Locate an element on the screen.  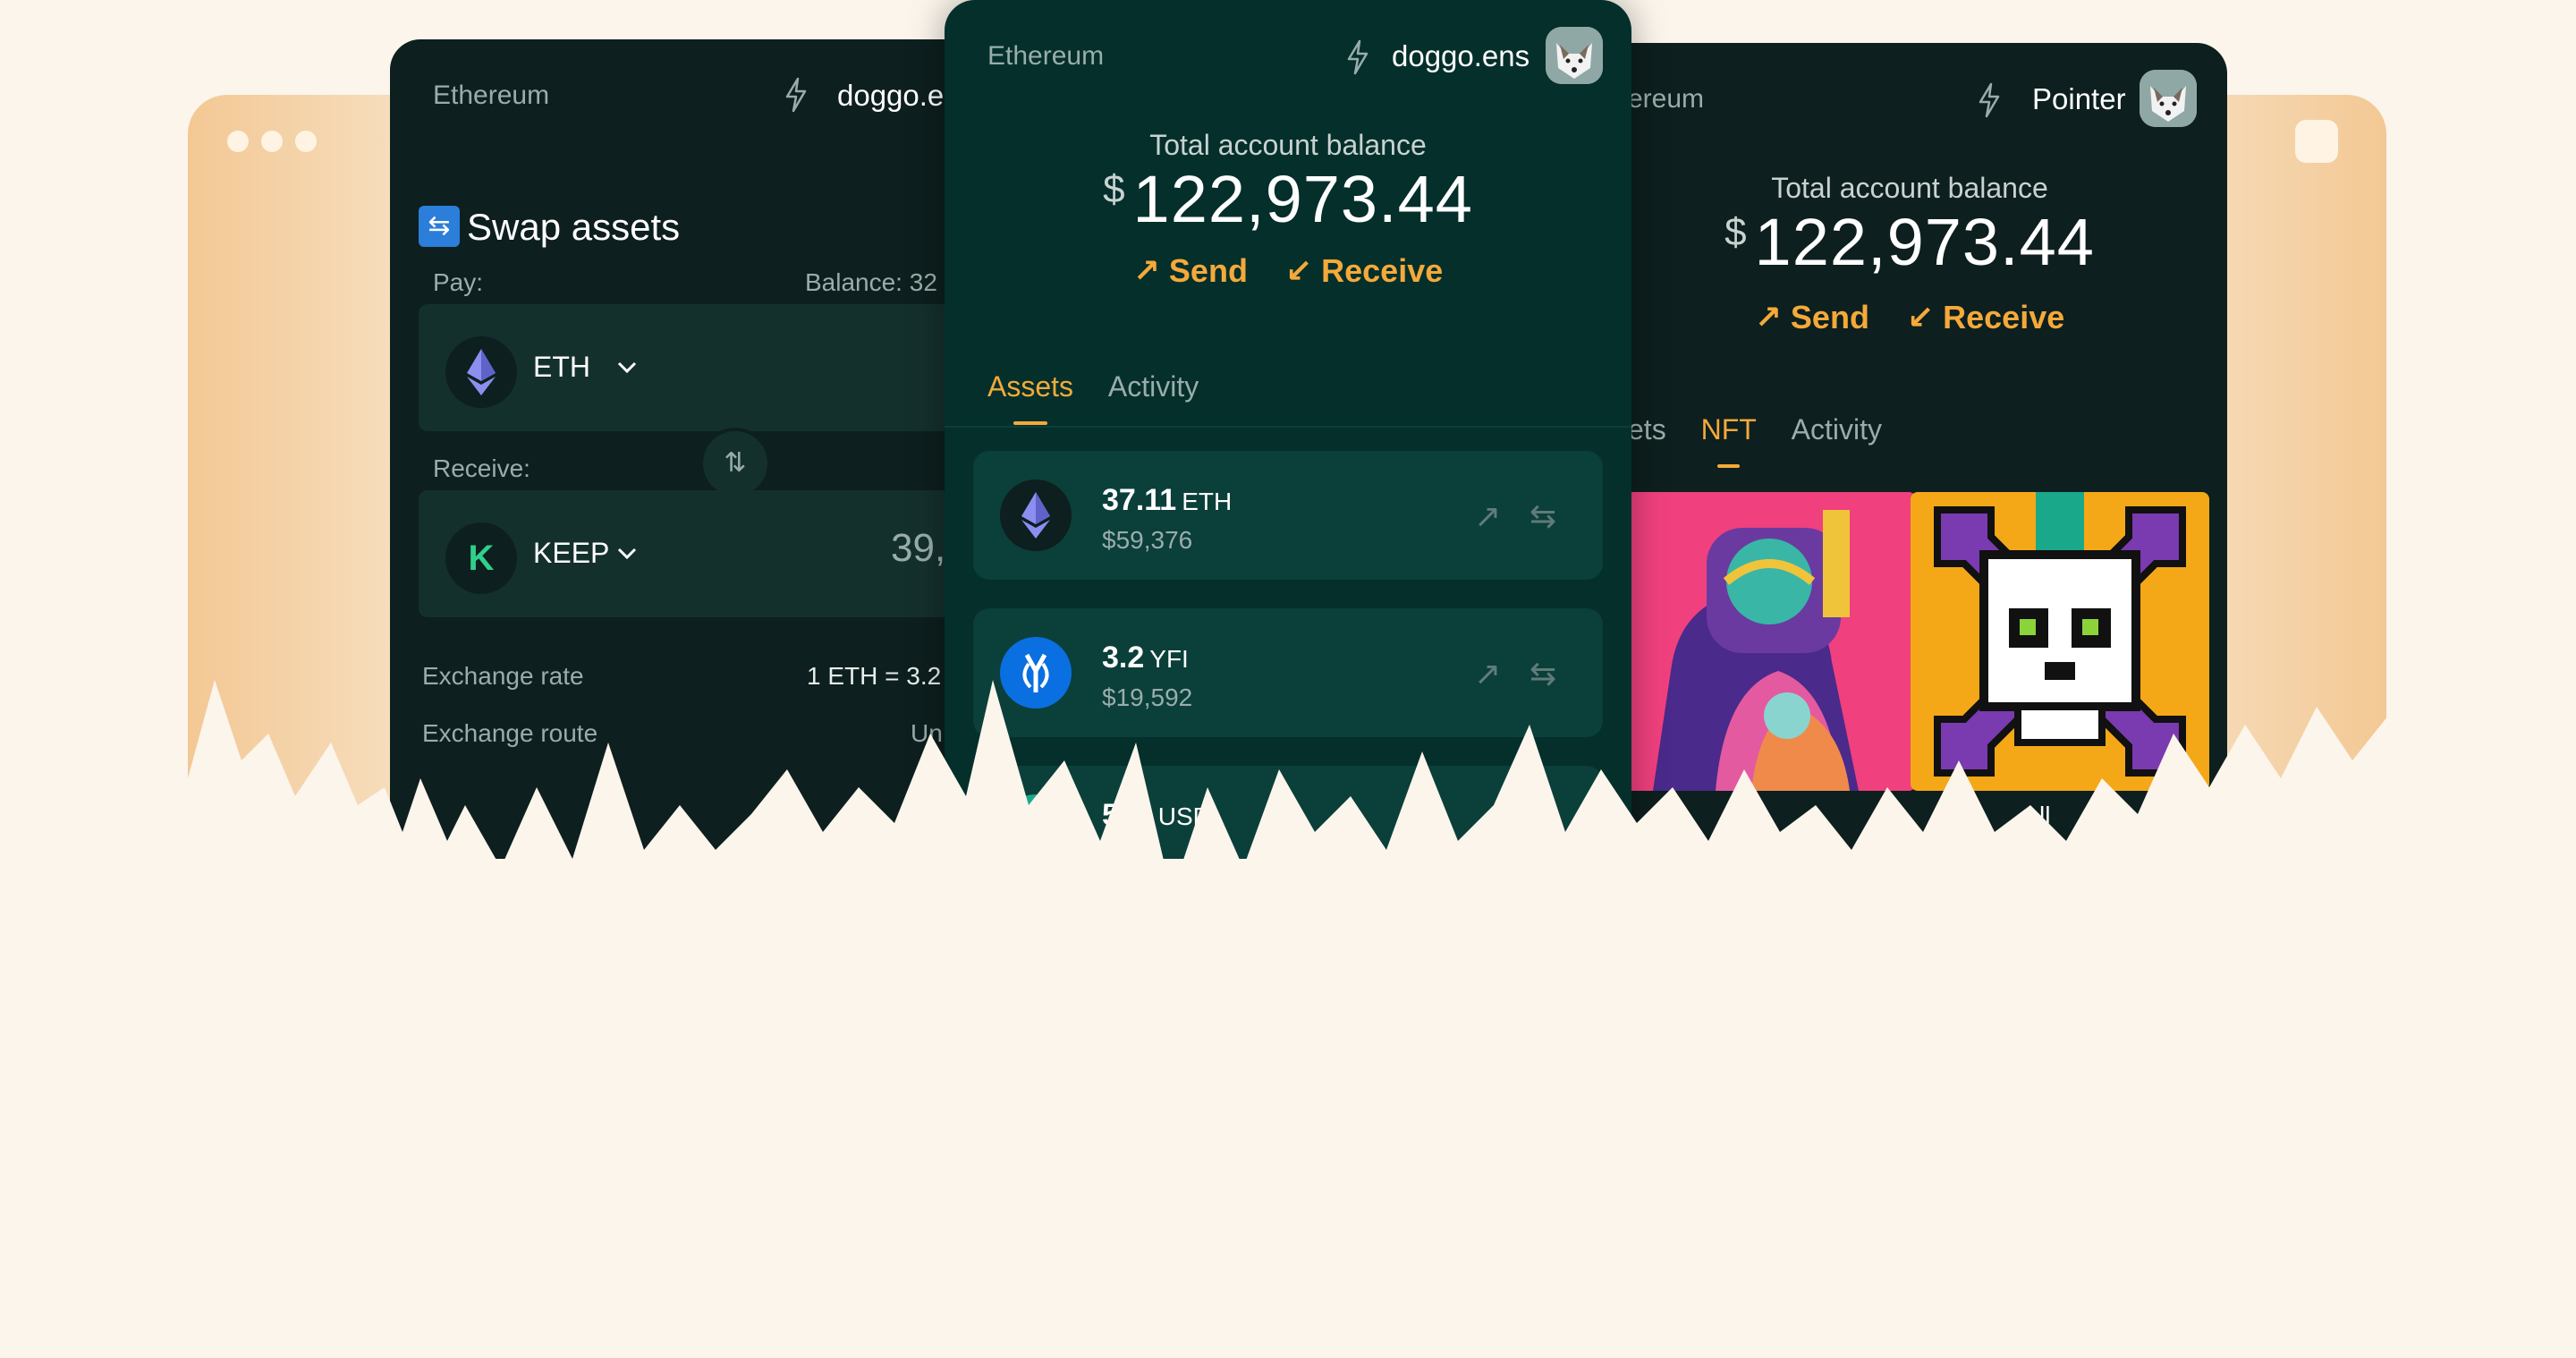
window-button is located at coordinates (2316, 141).